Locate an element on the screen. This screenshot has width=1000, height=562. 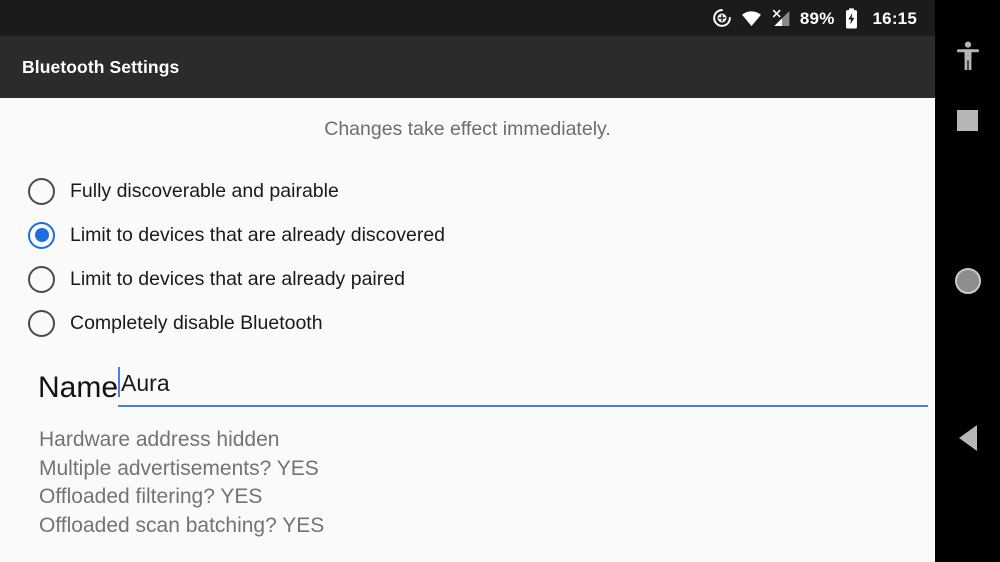
battery-charging-icon is located at coordinates (851, 18).